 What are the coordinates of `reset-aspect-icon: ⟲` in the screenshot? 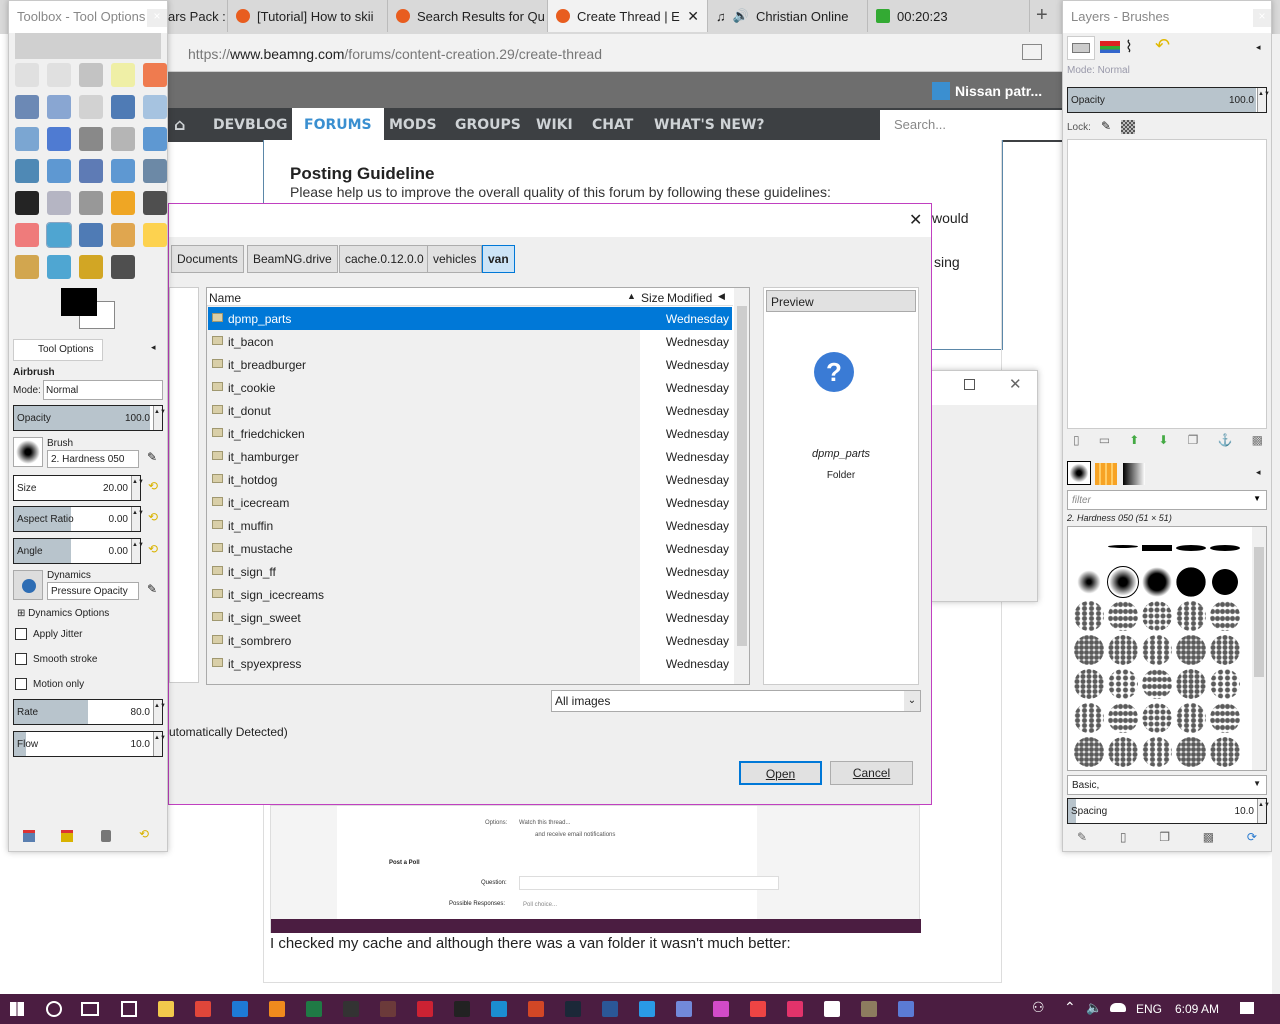 It's located at (153, 517).